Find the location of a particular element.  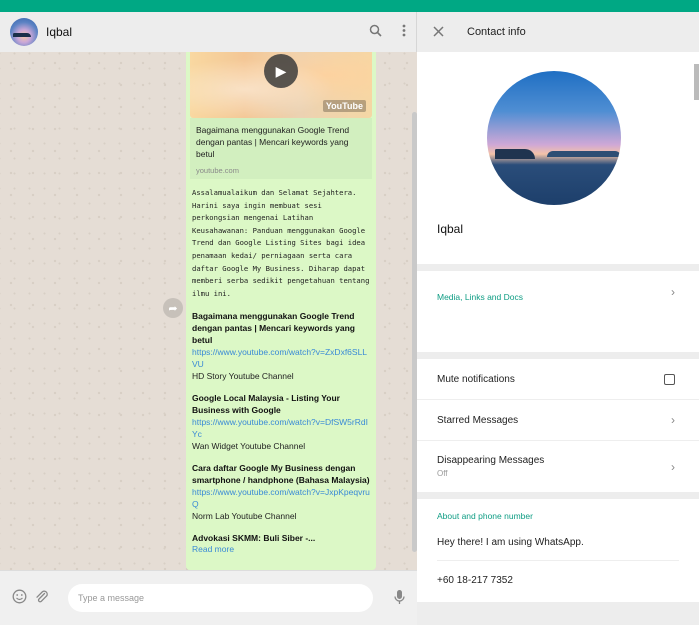

forward-icon: ➦ is located at coordinates (173, 308).